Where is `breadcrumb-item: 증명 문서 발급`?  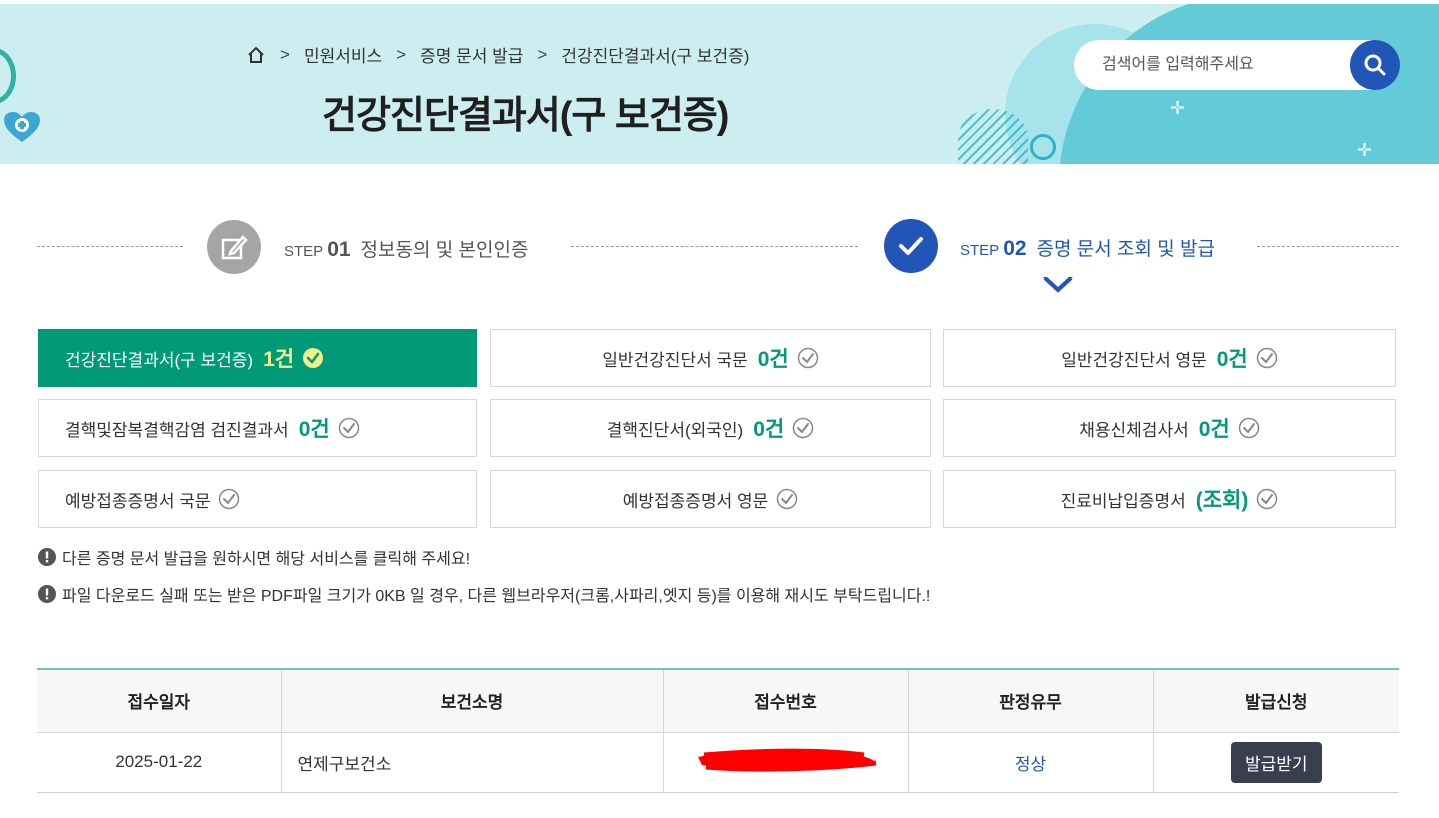
breadcrumb-item: 증명 문서 발급 is located at coordinates (471, 54).